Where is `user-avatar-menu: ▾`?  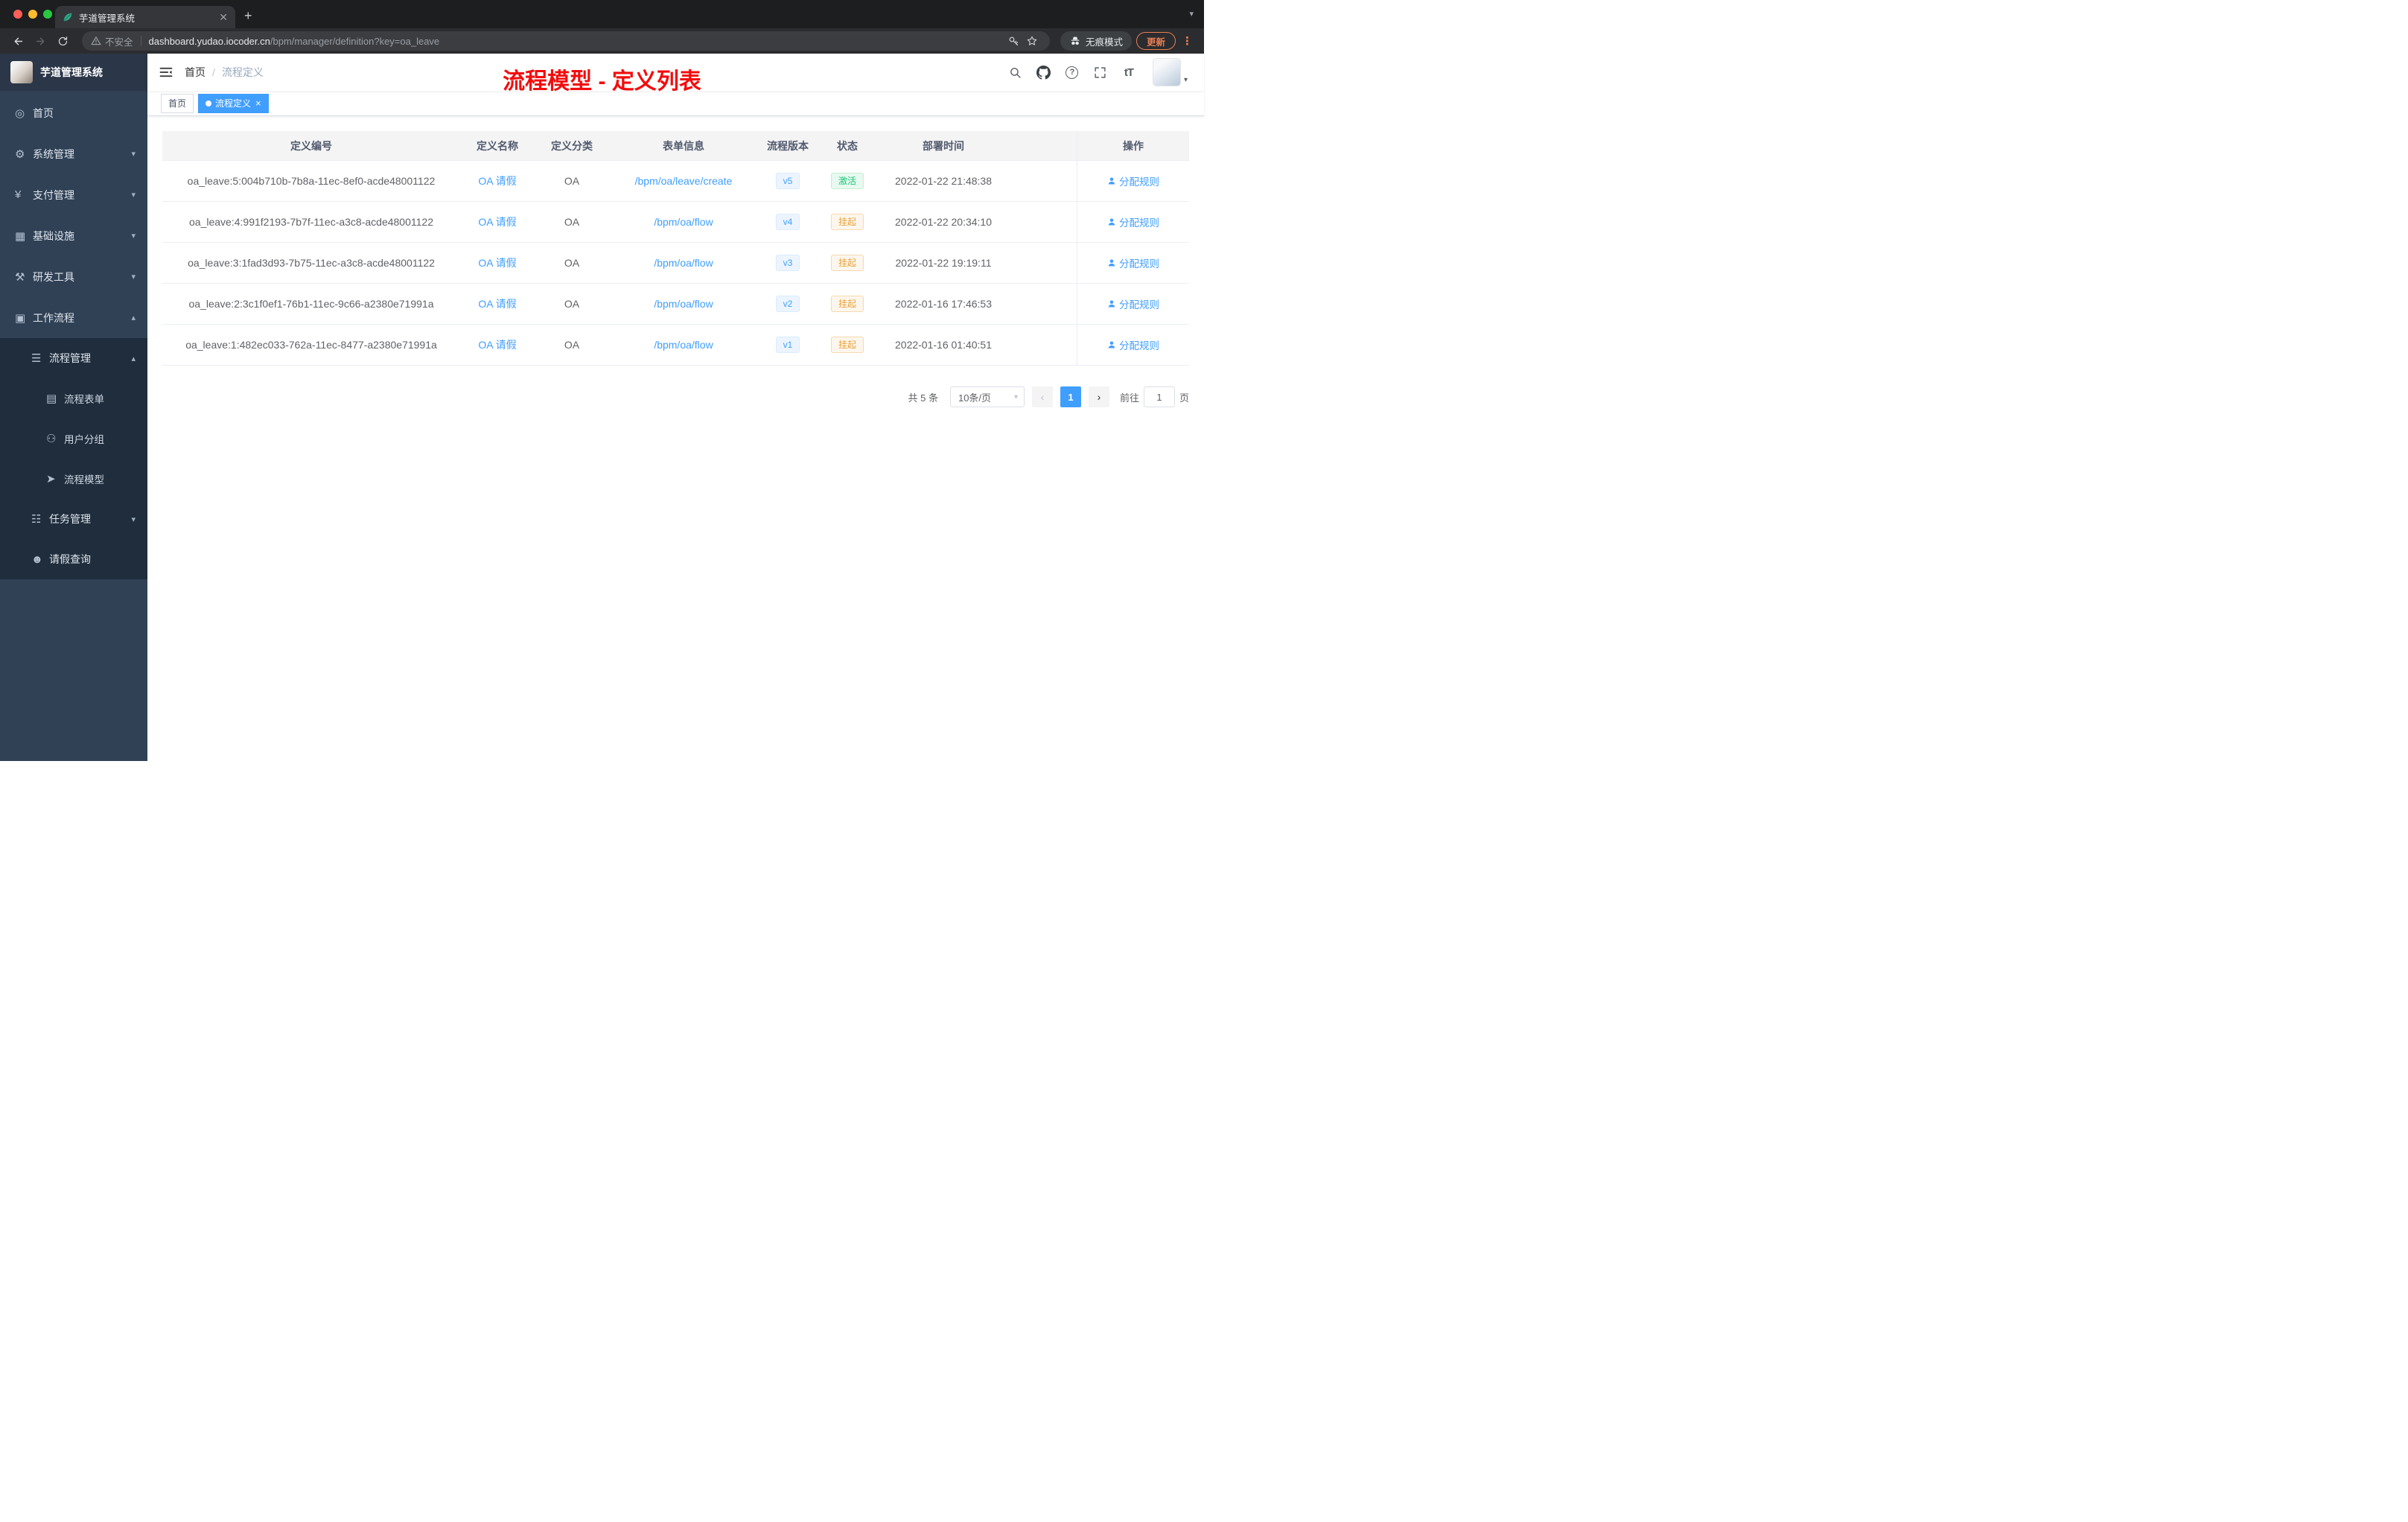
user-avatar-menu: ▾ is located at coordinates (1170, 72).